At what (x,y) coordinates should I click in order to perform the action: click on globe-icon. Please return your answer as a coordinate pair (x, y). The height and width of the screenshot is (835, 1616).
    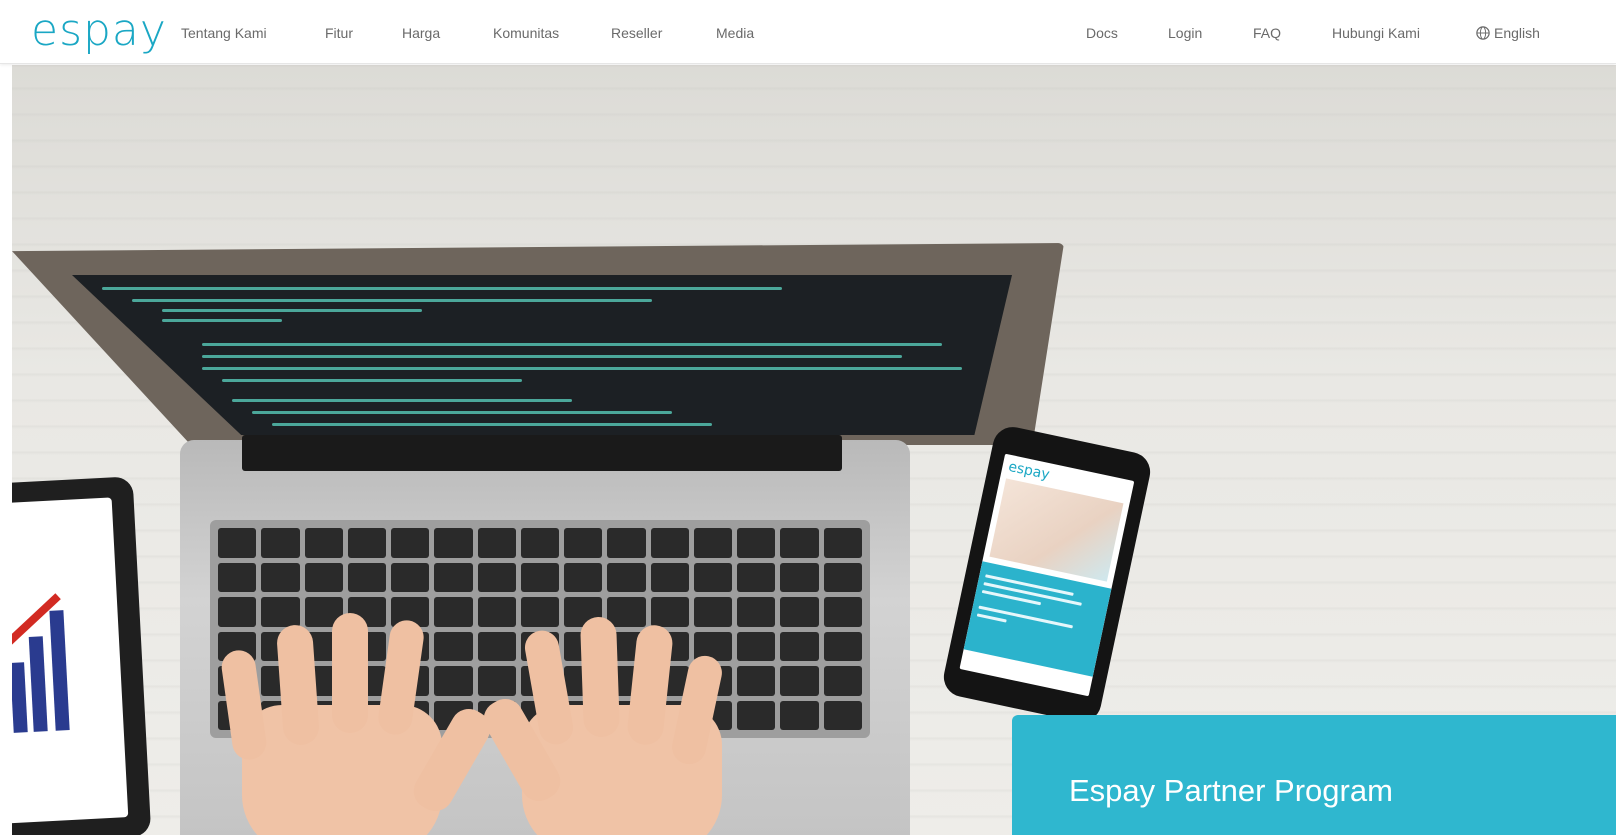
    Looking at the image, I should click on (1483, 33).